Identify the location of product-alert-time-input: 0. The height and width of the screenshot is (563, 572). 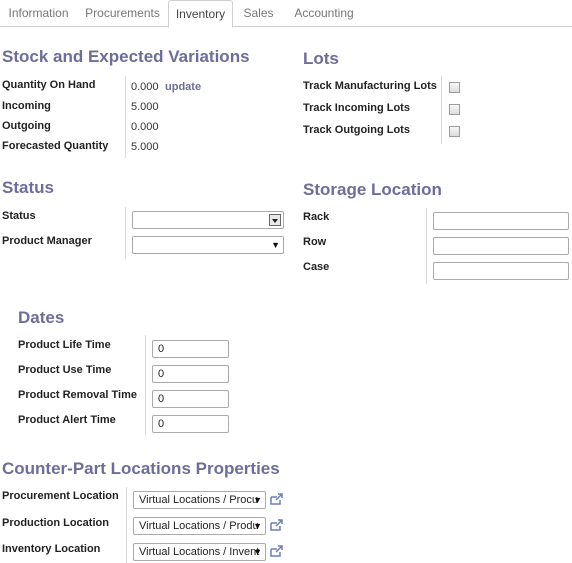
(190, 424).